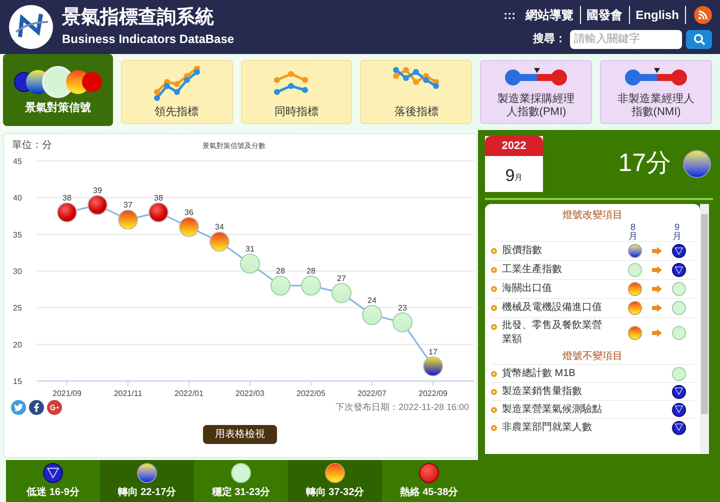  Describe the element at coordinates (514, 164) in the screenshot. I see `calendar-icon: 2022 9月` at that location.